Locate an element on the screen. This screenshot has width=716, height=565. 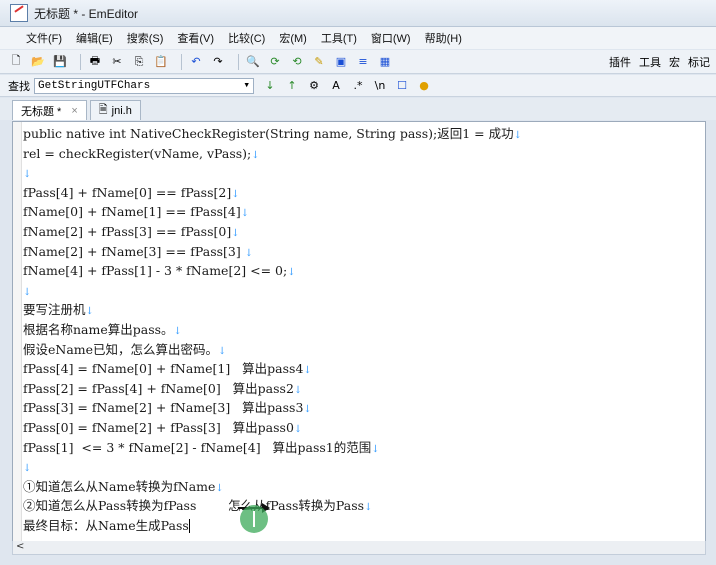
escape-icon: \n is located at coordinates (380, 86).